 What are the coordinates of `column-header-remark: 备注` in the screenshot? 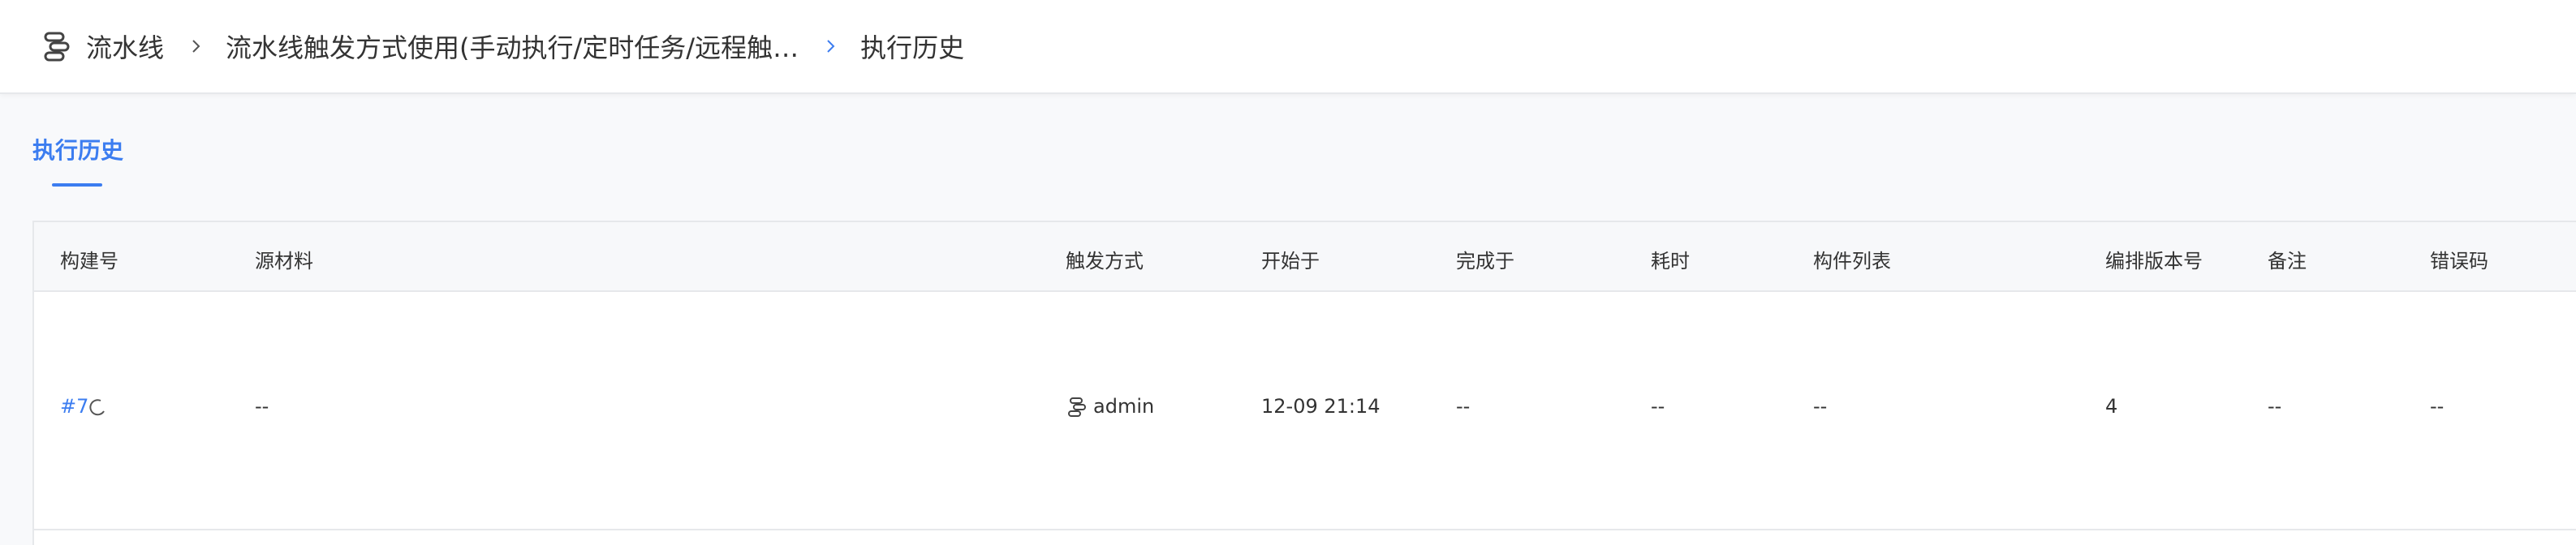 It's located at (2287, 261).